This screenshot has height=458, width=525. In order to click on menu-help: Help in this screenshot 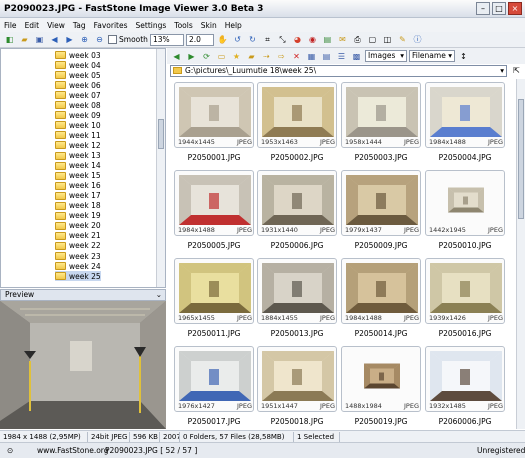, I will do `click(233, 25)`.